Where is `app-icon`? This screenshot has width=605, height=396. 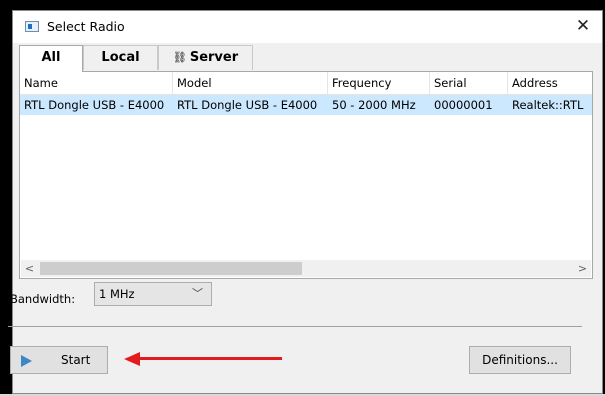
app-icon is located at coordinates (32, 26).